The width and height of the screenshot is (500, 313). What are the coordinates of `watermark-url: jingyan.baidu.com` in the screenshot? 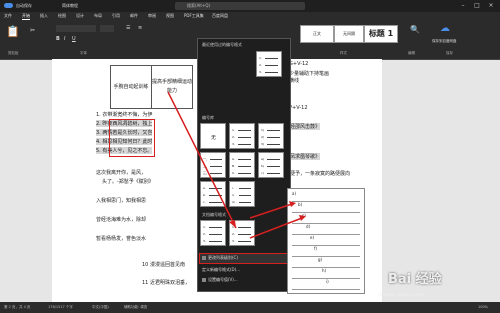 It's located at (401, 295).